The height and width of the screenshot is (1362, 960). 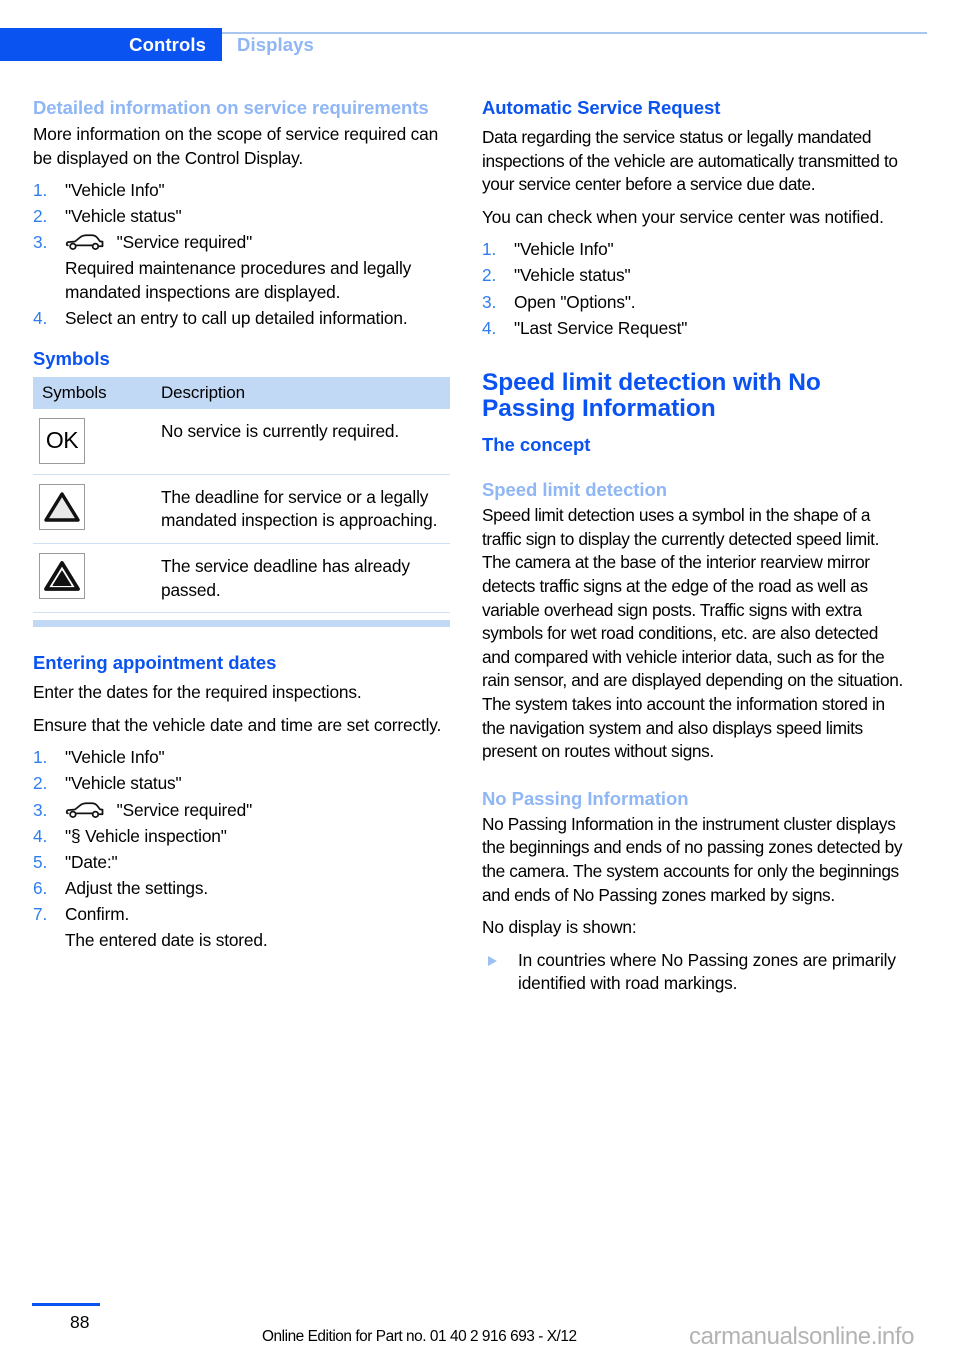 I want to click on step-text: "Date:", so click(x=91, y=861).